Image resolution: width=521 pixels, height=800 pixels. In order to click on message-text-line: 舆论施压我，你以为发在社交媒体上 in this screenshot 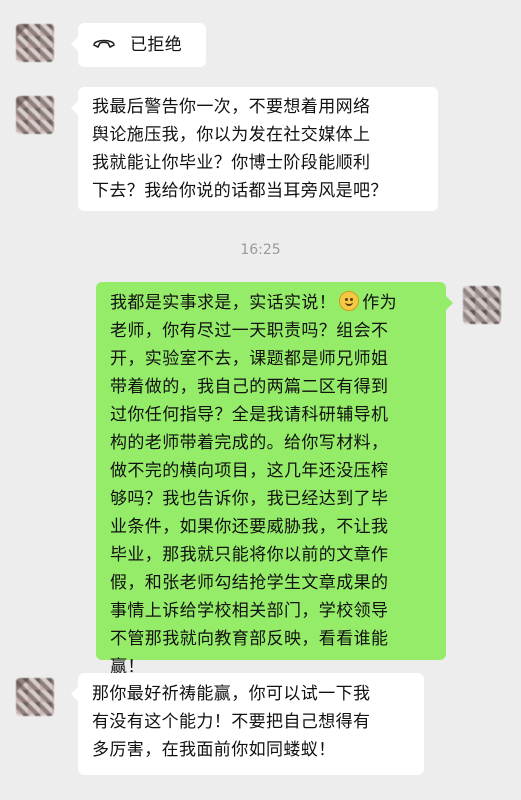, I will do `click(231, 135)`.